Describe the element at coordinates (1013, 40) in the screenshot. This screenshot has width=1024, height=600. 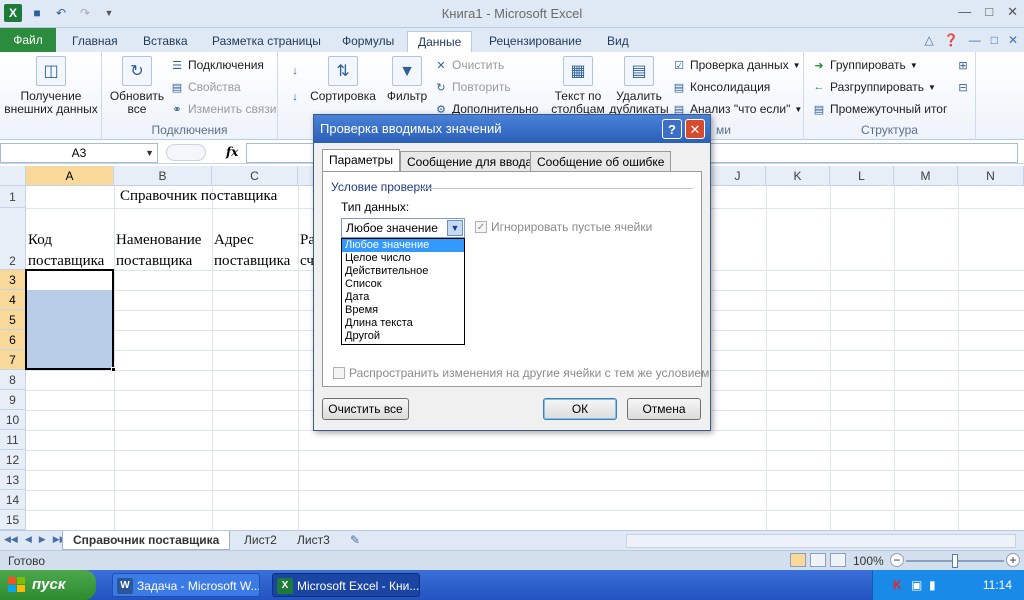
I see `ribbon-window-close-icon: ✕` at that location.